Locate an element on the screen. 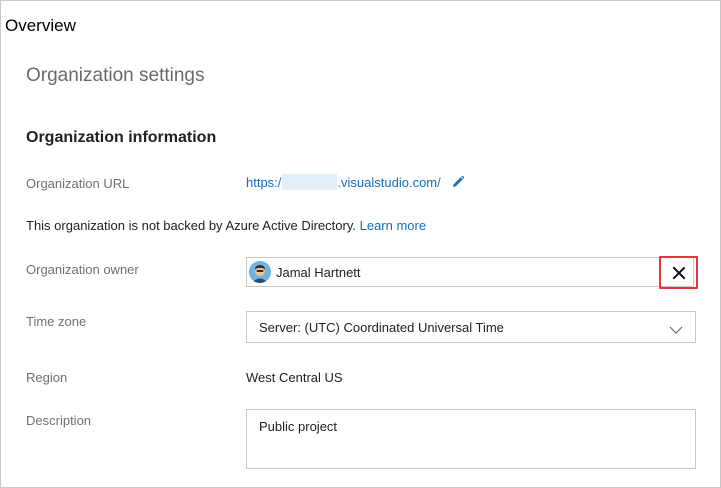 The image size is (721, 488). avatar is located at coordinates (260, 272).